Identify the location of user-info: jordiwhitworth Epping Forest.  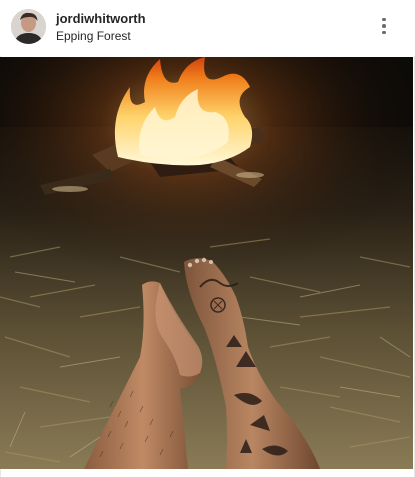
(101, 27).